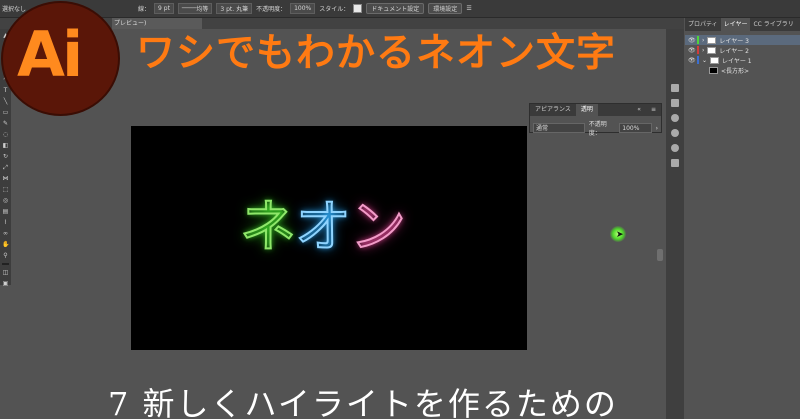  What do you see at coordinates (5, 264) in the screenshot?
I see `fill-color-swatch` at bounding box center [5, 264].